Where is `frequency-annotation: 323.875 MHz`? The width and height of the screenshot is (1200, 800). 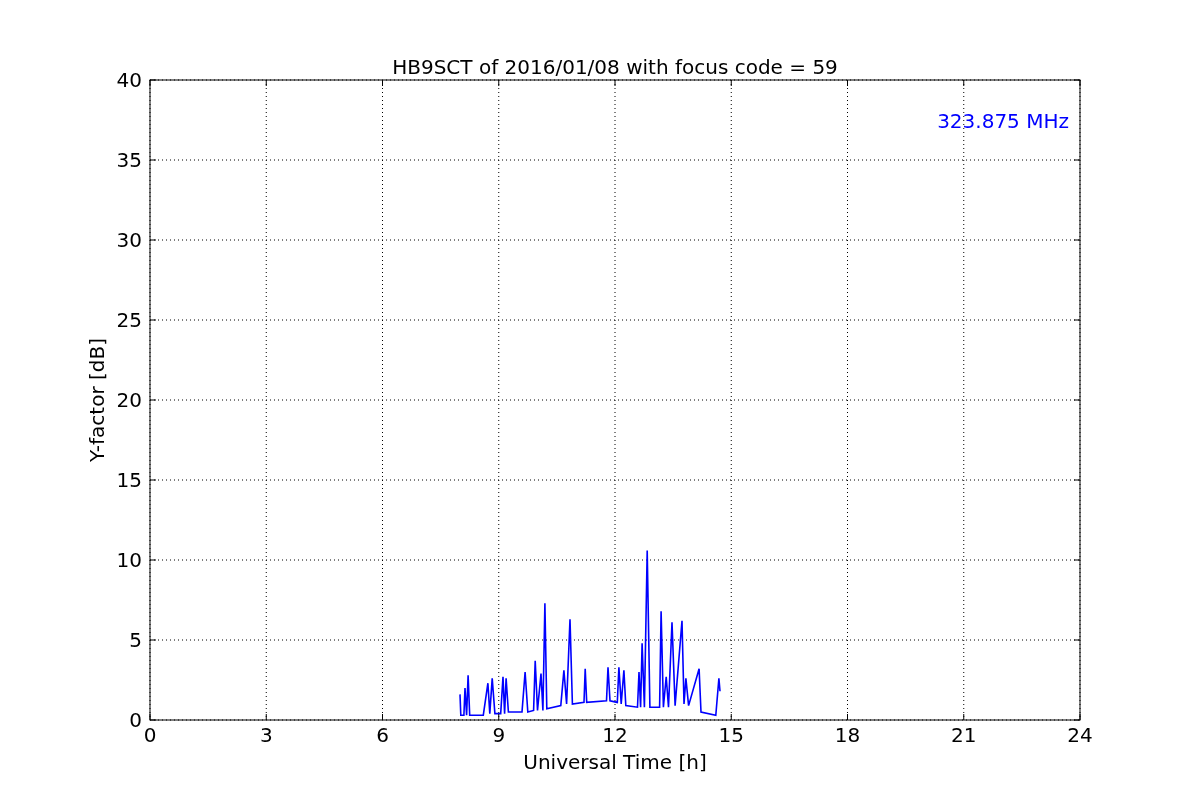
frequency-annotation: 323.875 MHz is located at coordinates (1003, 121).